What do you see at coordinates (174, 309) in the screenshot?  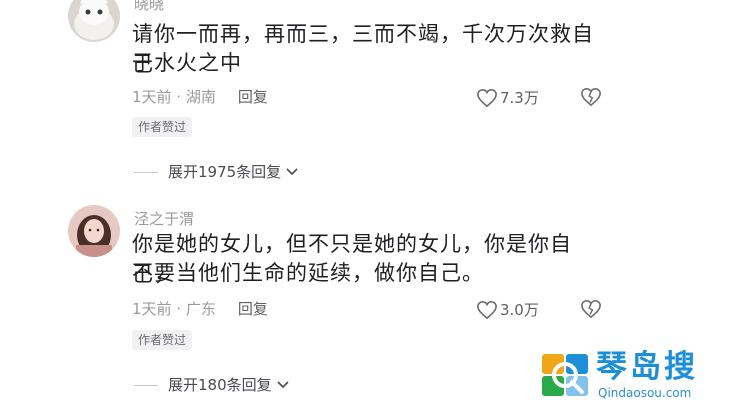 I see `time-location: 1天前 · 广东` at bounding box center [174, 309].